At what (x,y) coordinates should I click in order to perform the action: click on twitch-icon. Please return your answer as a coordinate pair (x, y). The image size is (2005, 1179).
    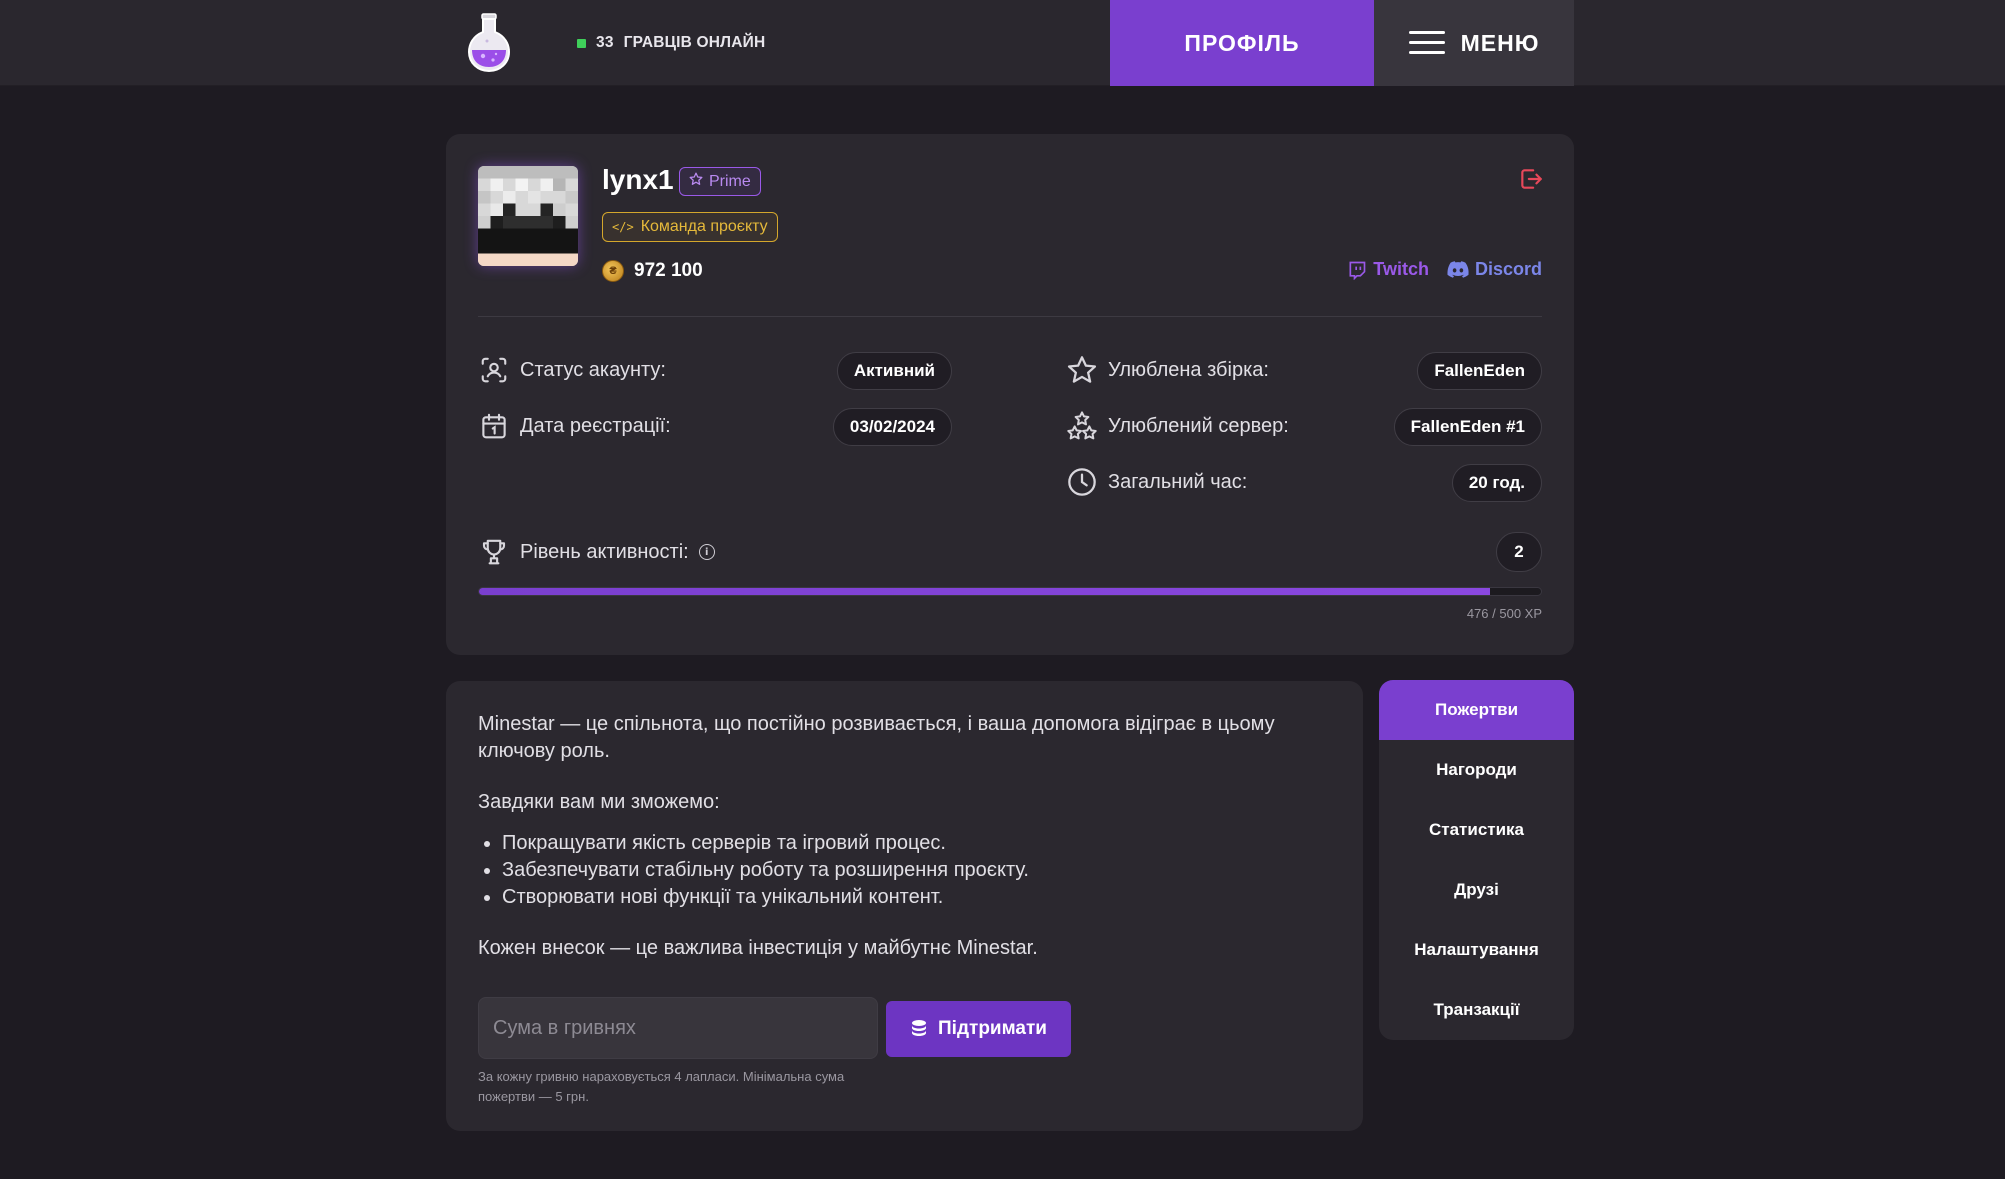
    Looking at the image, I should click on (1357, 270).